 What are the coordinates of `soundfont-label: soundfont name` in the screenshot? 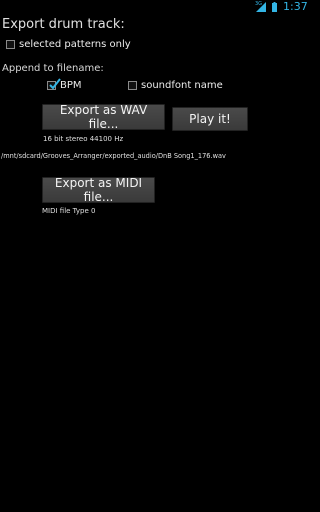 It's located at (182, 85).